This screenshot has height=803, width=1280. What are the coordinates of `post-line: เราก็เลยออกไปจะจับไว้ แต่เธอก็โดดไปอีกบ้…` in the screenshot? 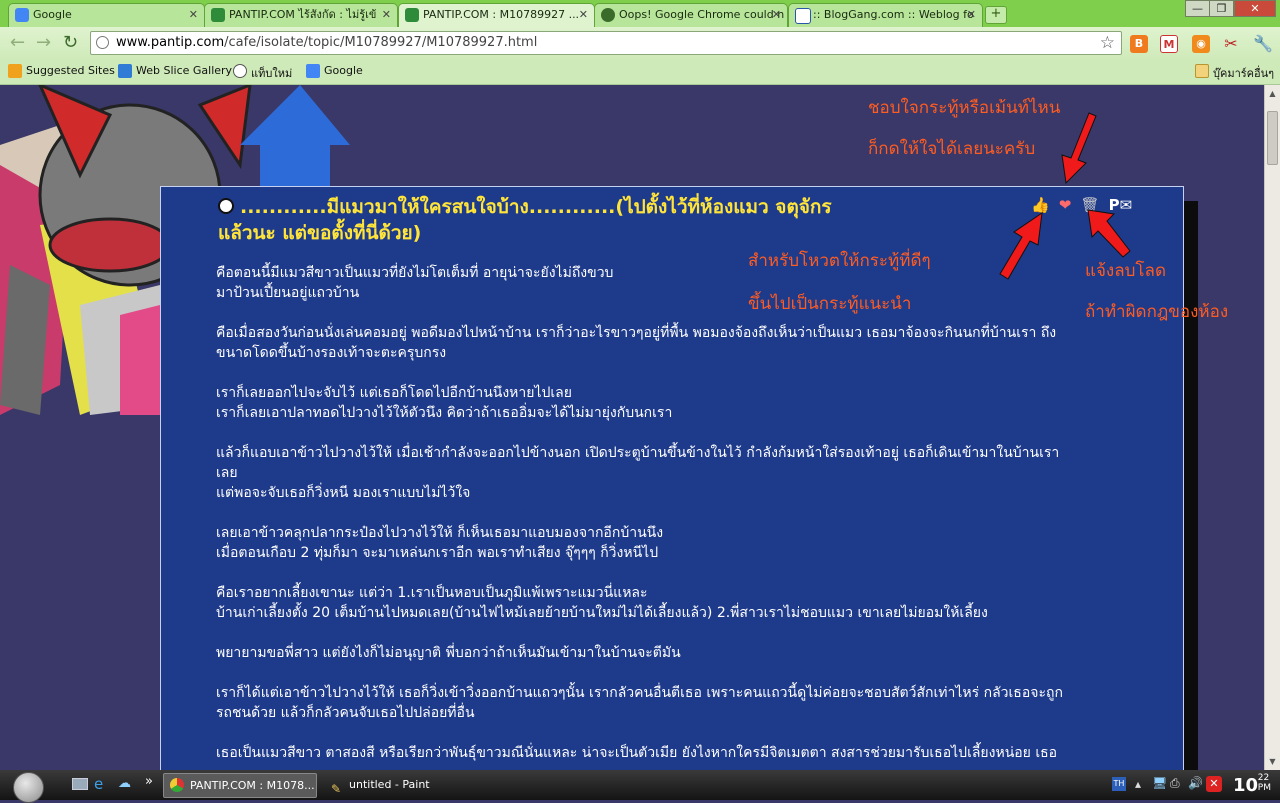 It's located at (394, 393).